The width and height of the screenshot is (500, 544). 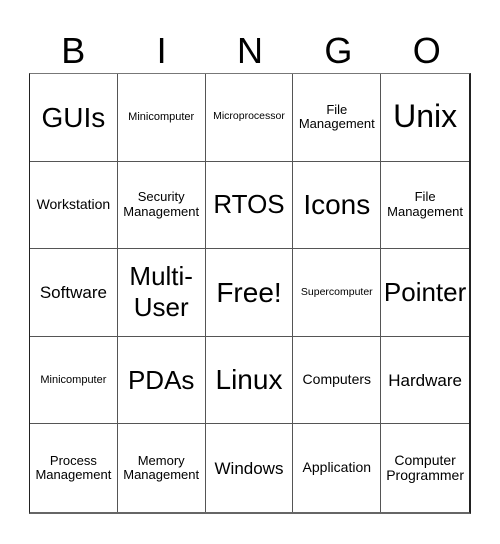 I want to click on free-space: Free!, so click(x=249, y=293).